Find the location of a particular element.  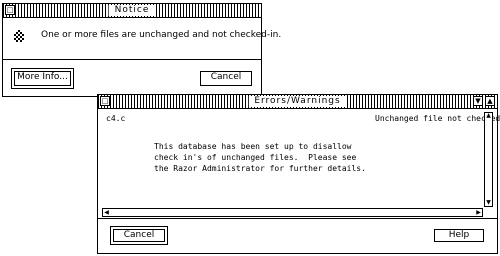

scroll-up-arrow-icon: ▲ is located at coordinates (488, 116).